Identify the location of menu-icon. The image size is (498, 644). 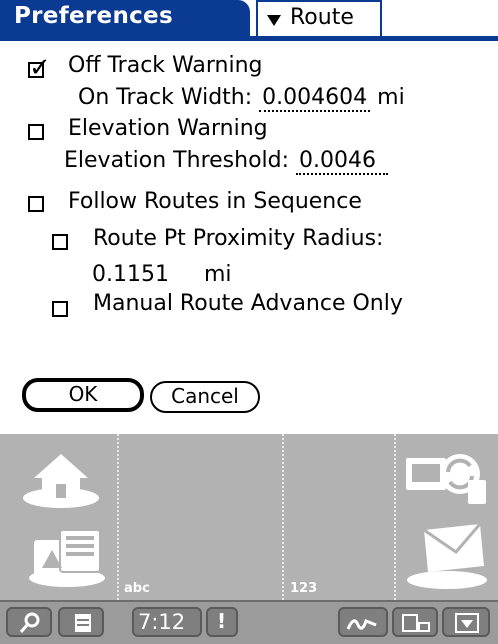
(83, 623).